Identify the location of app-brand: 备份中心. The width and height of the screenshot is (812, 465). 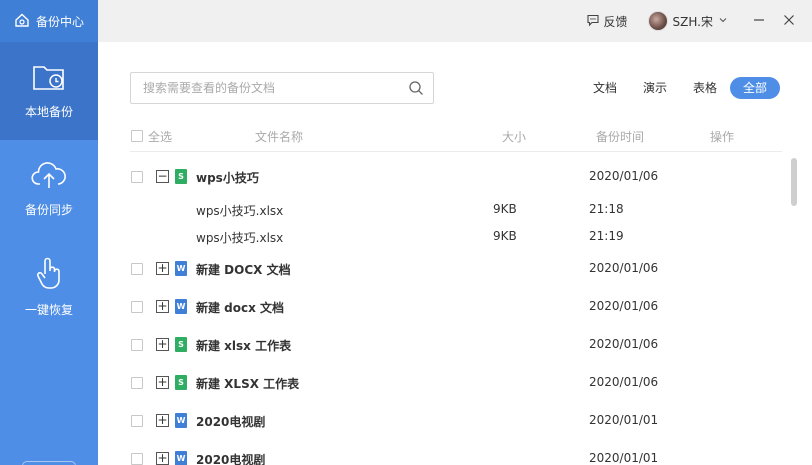
(49, 21).